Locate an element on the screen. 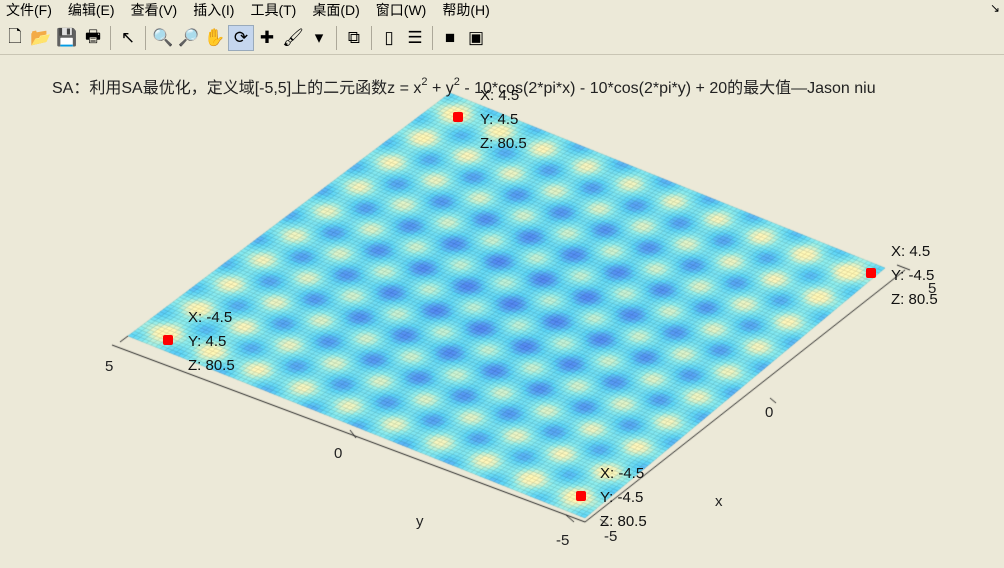  title-text: + y is located at coordinates (440, 88).